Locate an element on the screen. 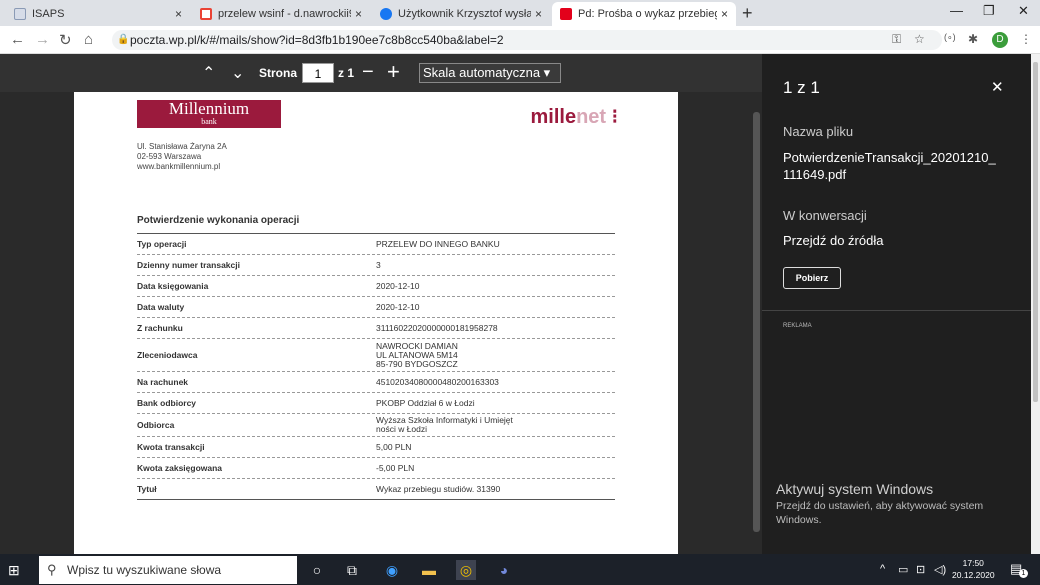 The image size is (1040, 585). task-view-icon: ⧉ is located at coordinates (352, 570).